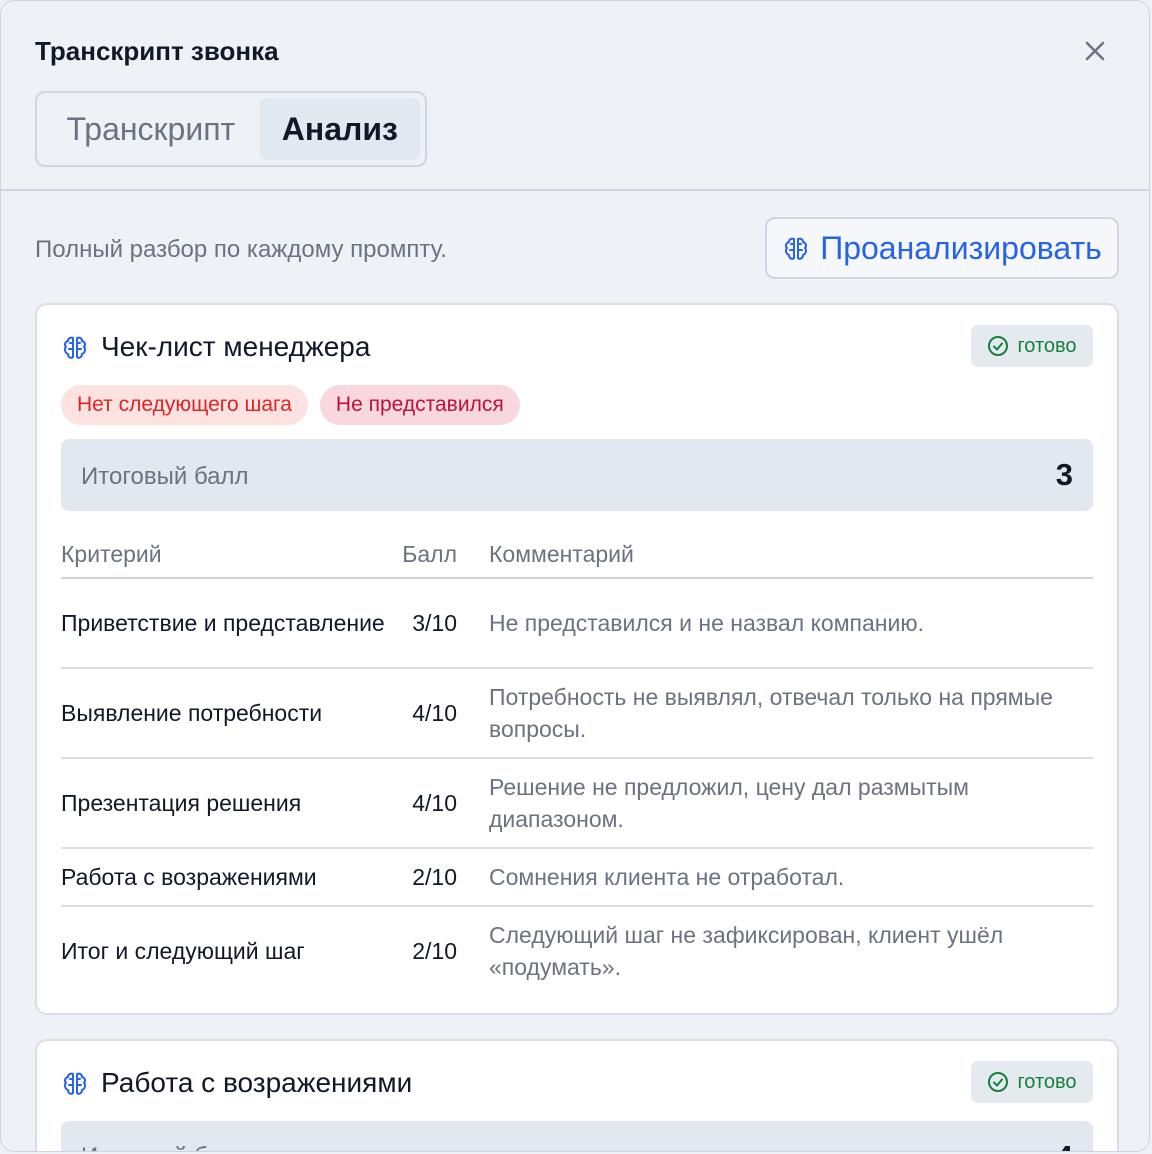 This screenshot has width=1152, height=1154. I want to click on card-title-row: Работа с возражениями, so click(236, 1083).